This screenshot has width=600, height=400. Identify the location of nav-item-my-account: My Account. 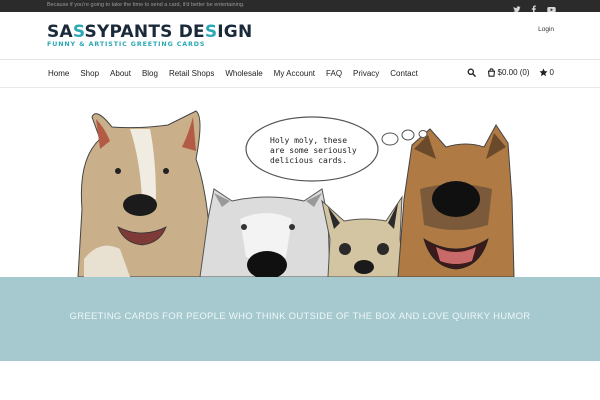
(294, 73).